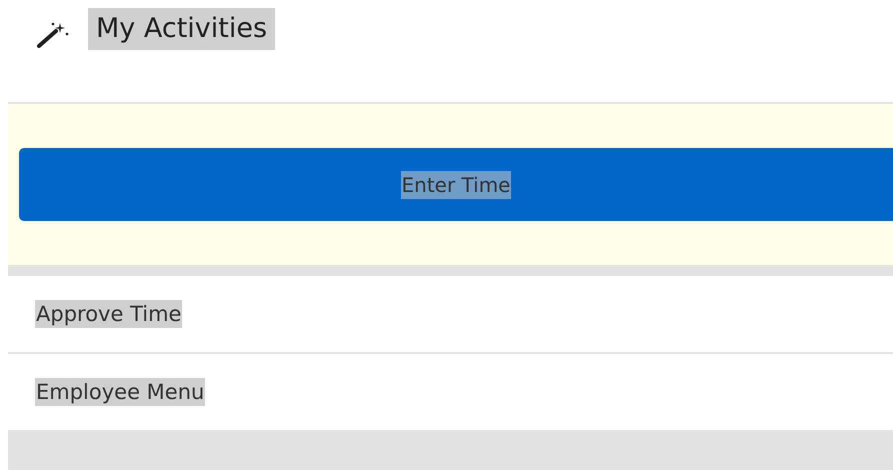 This screenshot has width=893, height=470. What do you see at coordinates (182, 29) in the screenshot?
I see `page-title: My Activities` at bounding box center [182, 29].